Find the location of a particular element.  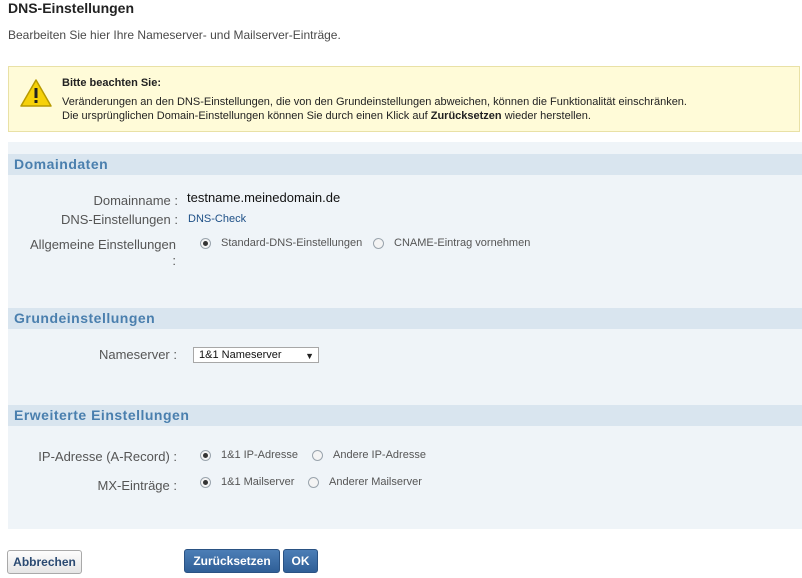

section-header-grundeinstellungen: Grundeinstellungen is located at coordinates (405, 318).